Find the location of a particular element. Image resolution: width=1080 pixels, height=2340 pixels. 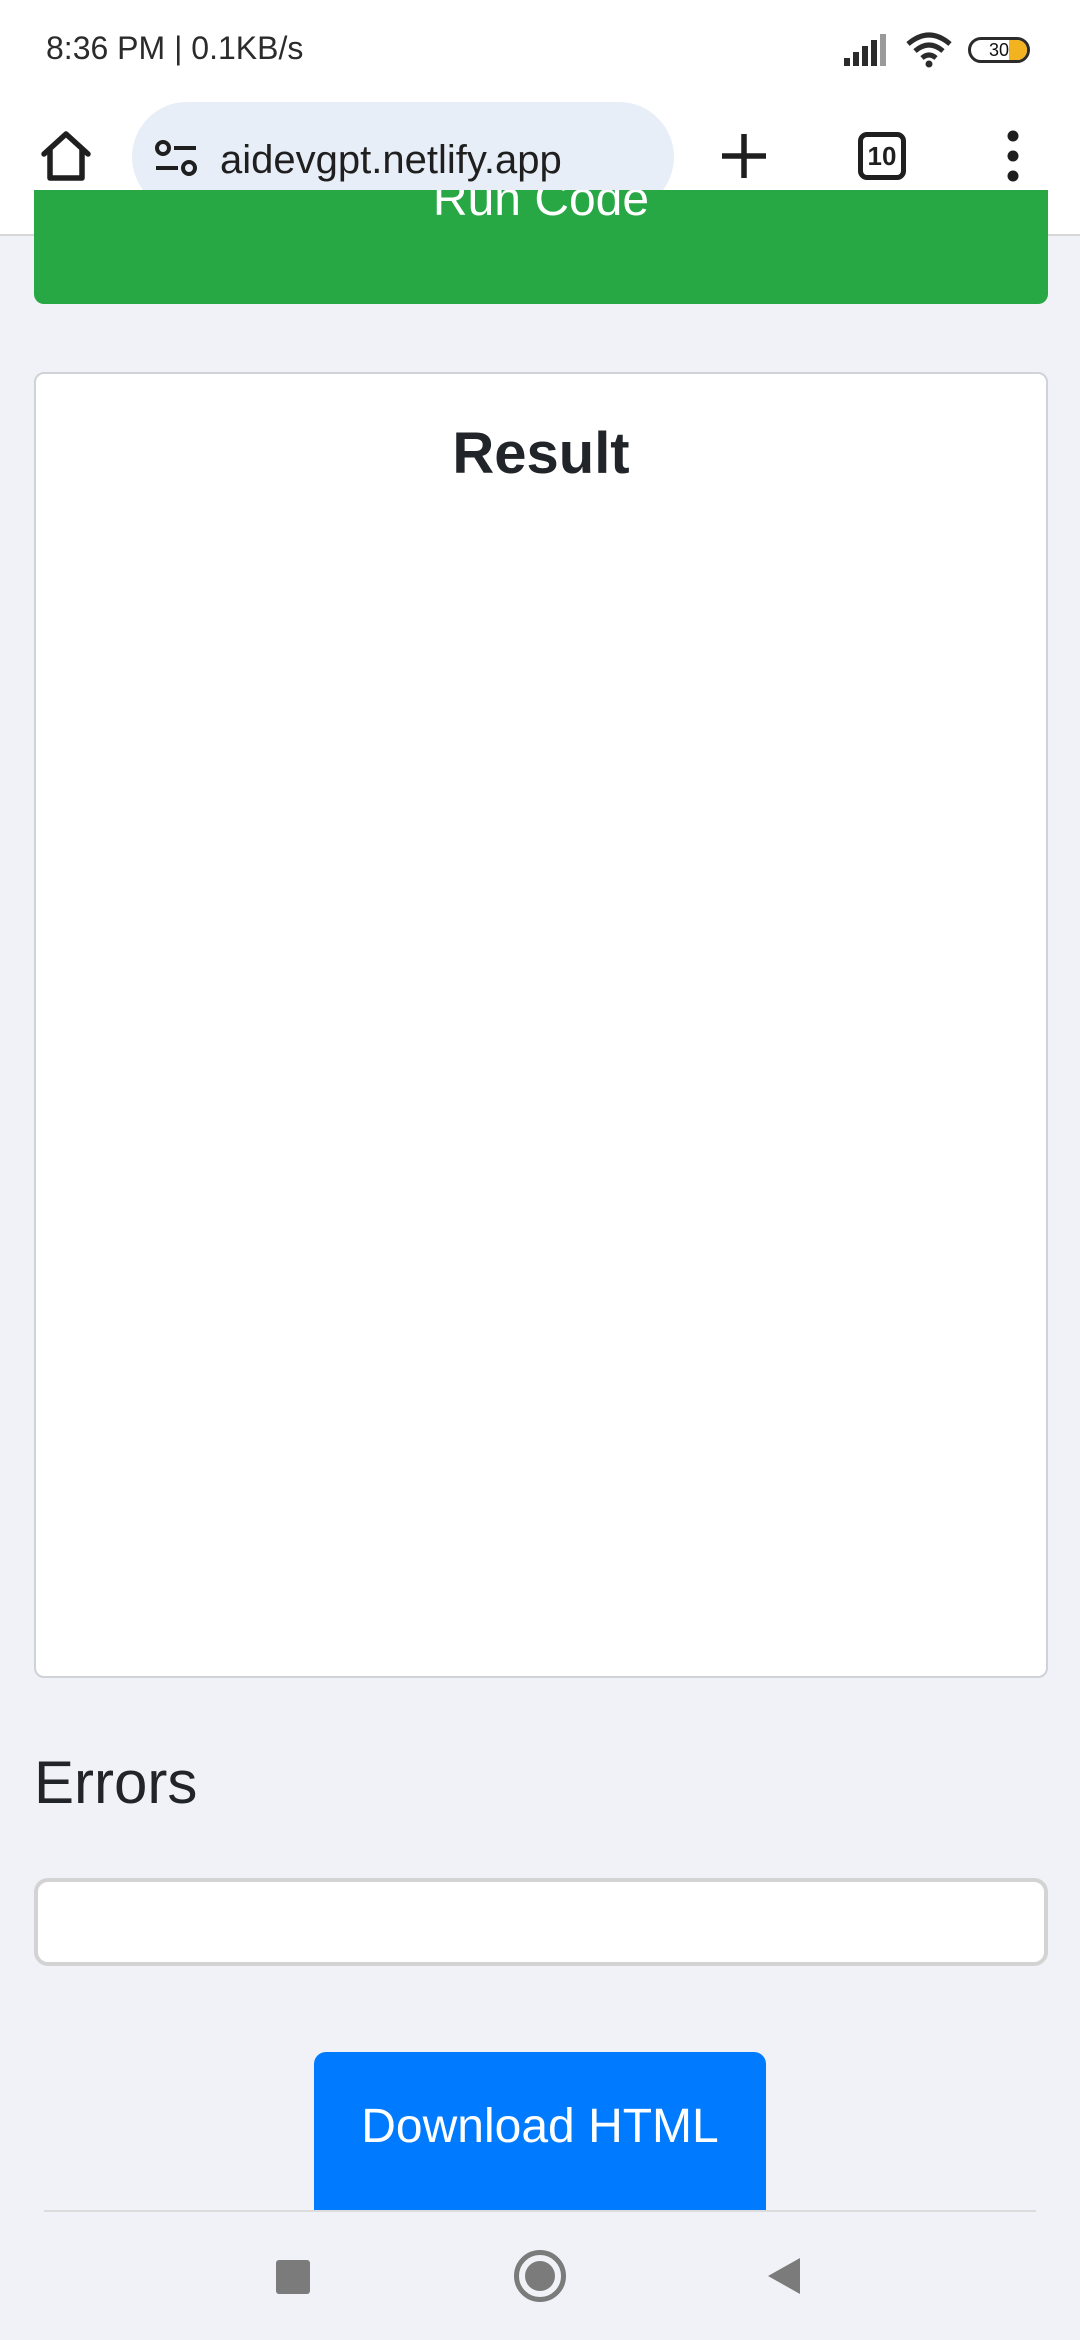

errors-output is located at coordinates (541, 1922).